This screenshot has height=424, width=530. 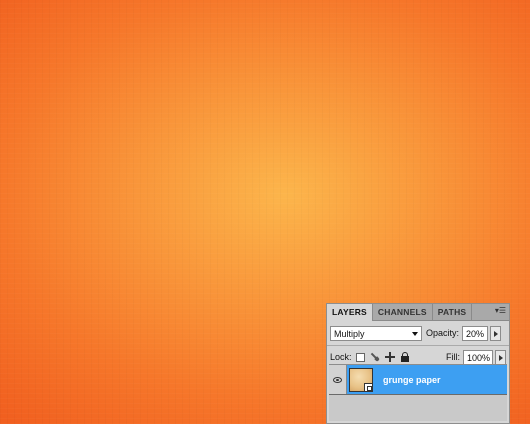 What do you see at coordinates (368, 387) in the screenshot?
I see `smart-object-icon` at bounding box center [368, 387].